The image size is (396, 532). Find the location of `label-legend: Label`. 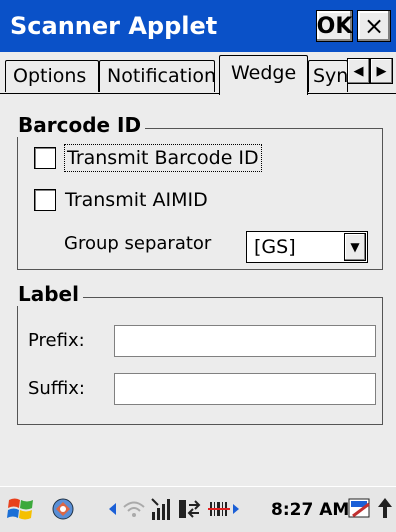

label-legend: Label is located at coordinates (49, 294).